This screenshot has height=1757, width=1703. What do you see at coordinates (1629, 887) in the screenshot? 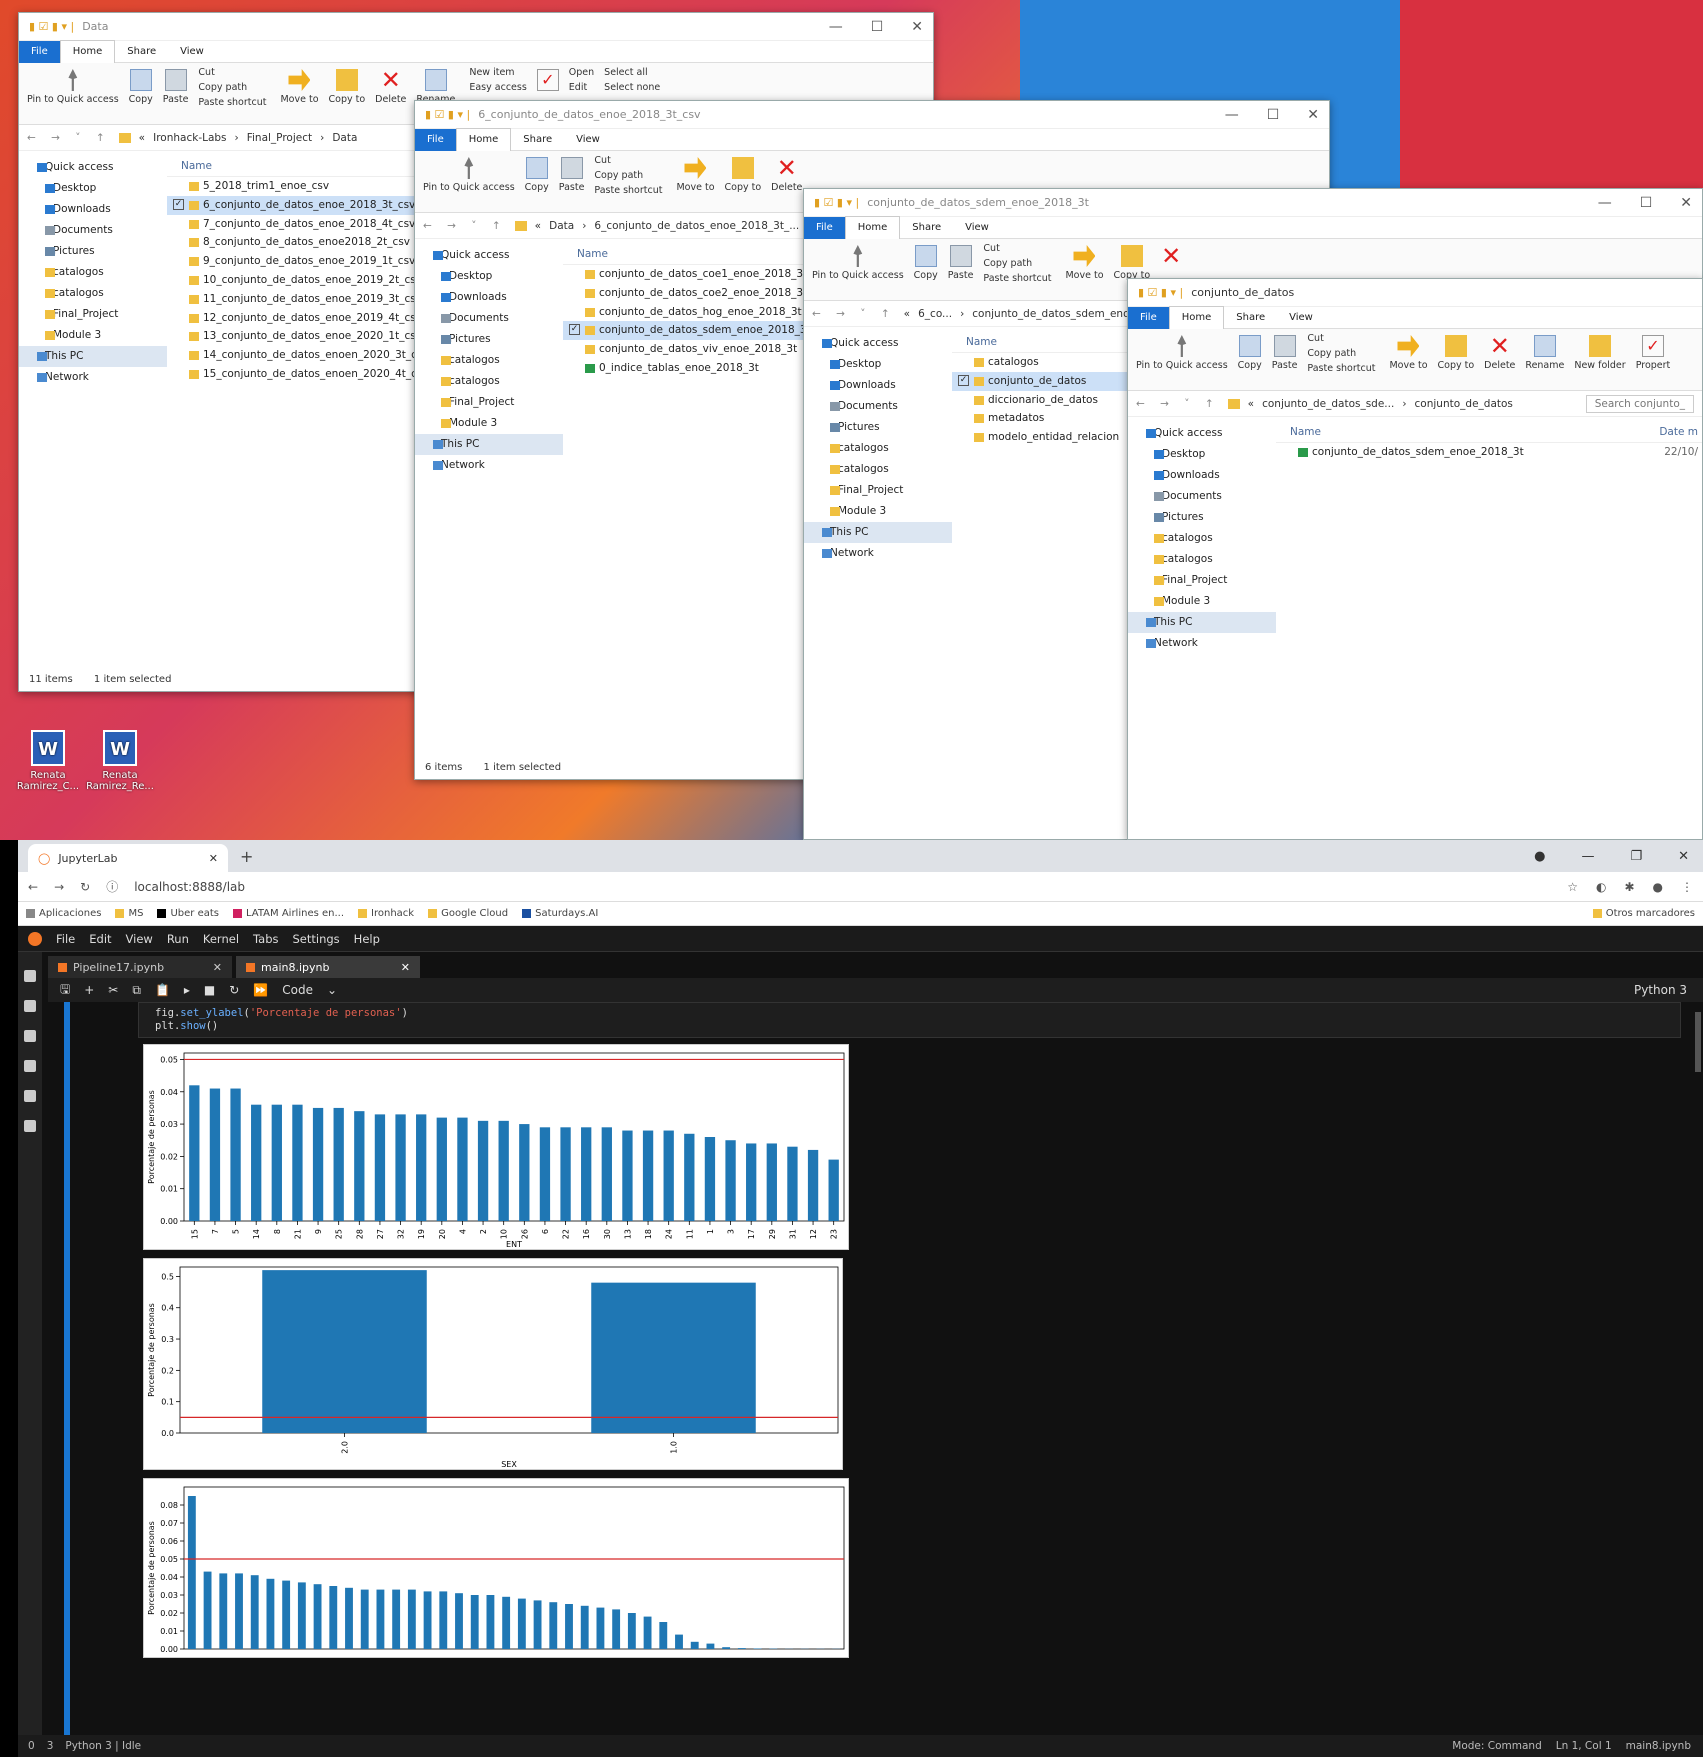
I see `puzzle-icon: ✱` at bounding box center [1629, 887].